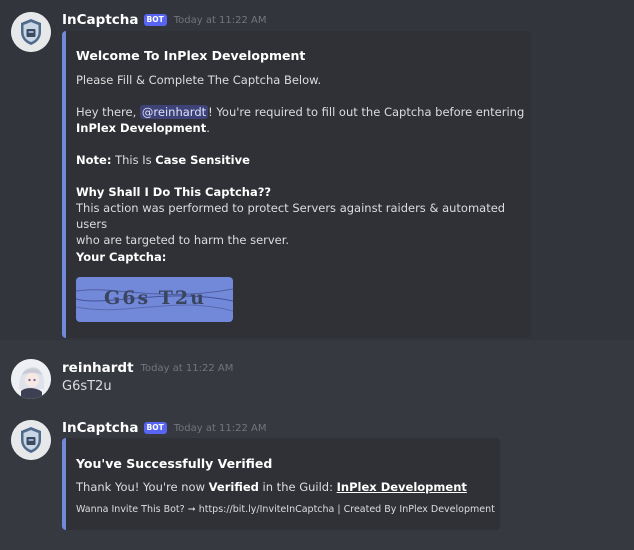 The height and width of the screenshot is (550, 634). I want to click on note-text: This Is, so click(133, 160).